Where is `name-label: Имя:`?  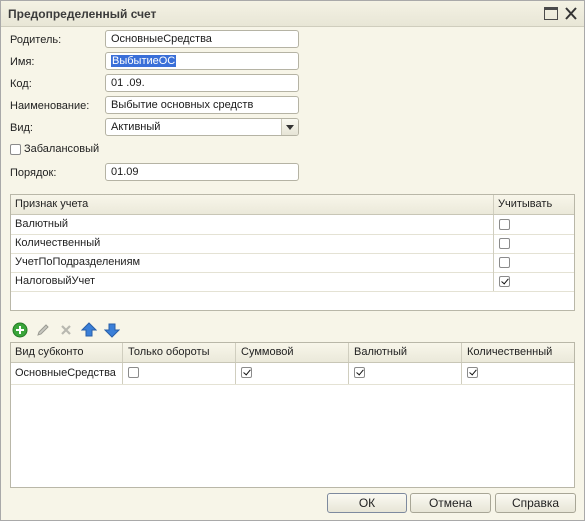 name-label: Имя: is located at coordinates (22, 62).